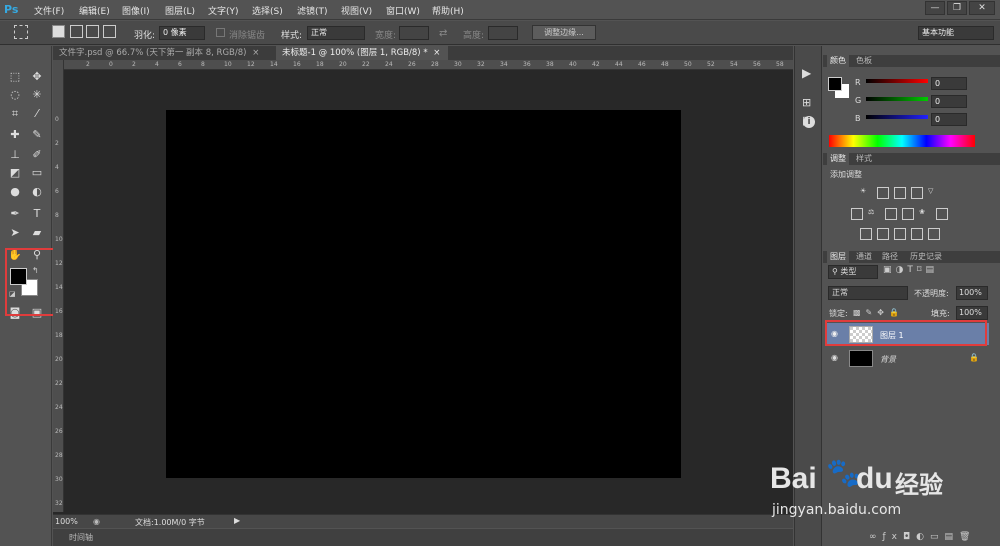 The height and width of the screenshot is (546, 1000). Describe the element at coordinates (857, 214) in the screenshot. I see `hue-saturation-icon` at that location.